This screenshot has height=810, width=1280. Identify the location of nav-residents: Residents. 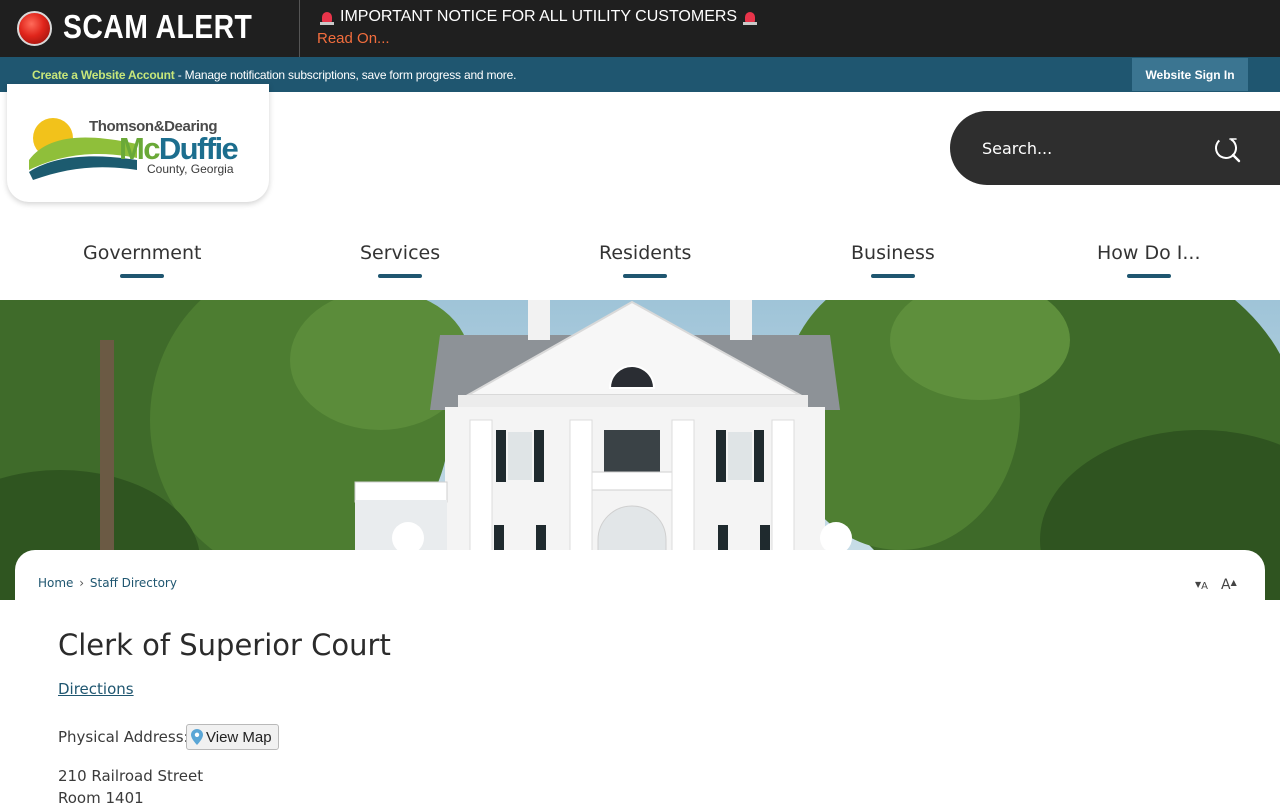
(645, 260).